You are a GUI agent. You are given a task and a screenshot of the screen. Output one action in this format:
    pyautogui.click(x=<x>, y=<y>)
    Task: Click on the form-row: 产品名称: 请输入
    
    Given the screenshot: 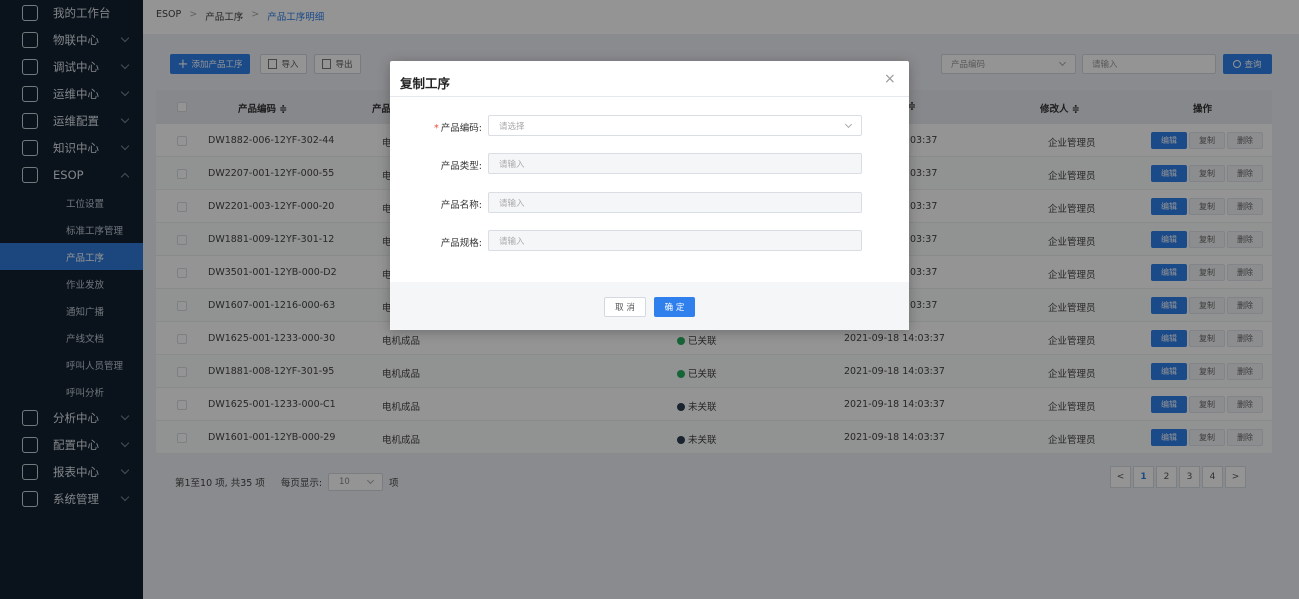 What is the action you would take?
    pyautogui.click(x=649, y=203)
    